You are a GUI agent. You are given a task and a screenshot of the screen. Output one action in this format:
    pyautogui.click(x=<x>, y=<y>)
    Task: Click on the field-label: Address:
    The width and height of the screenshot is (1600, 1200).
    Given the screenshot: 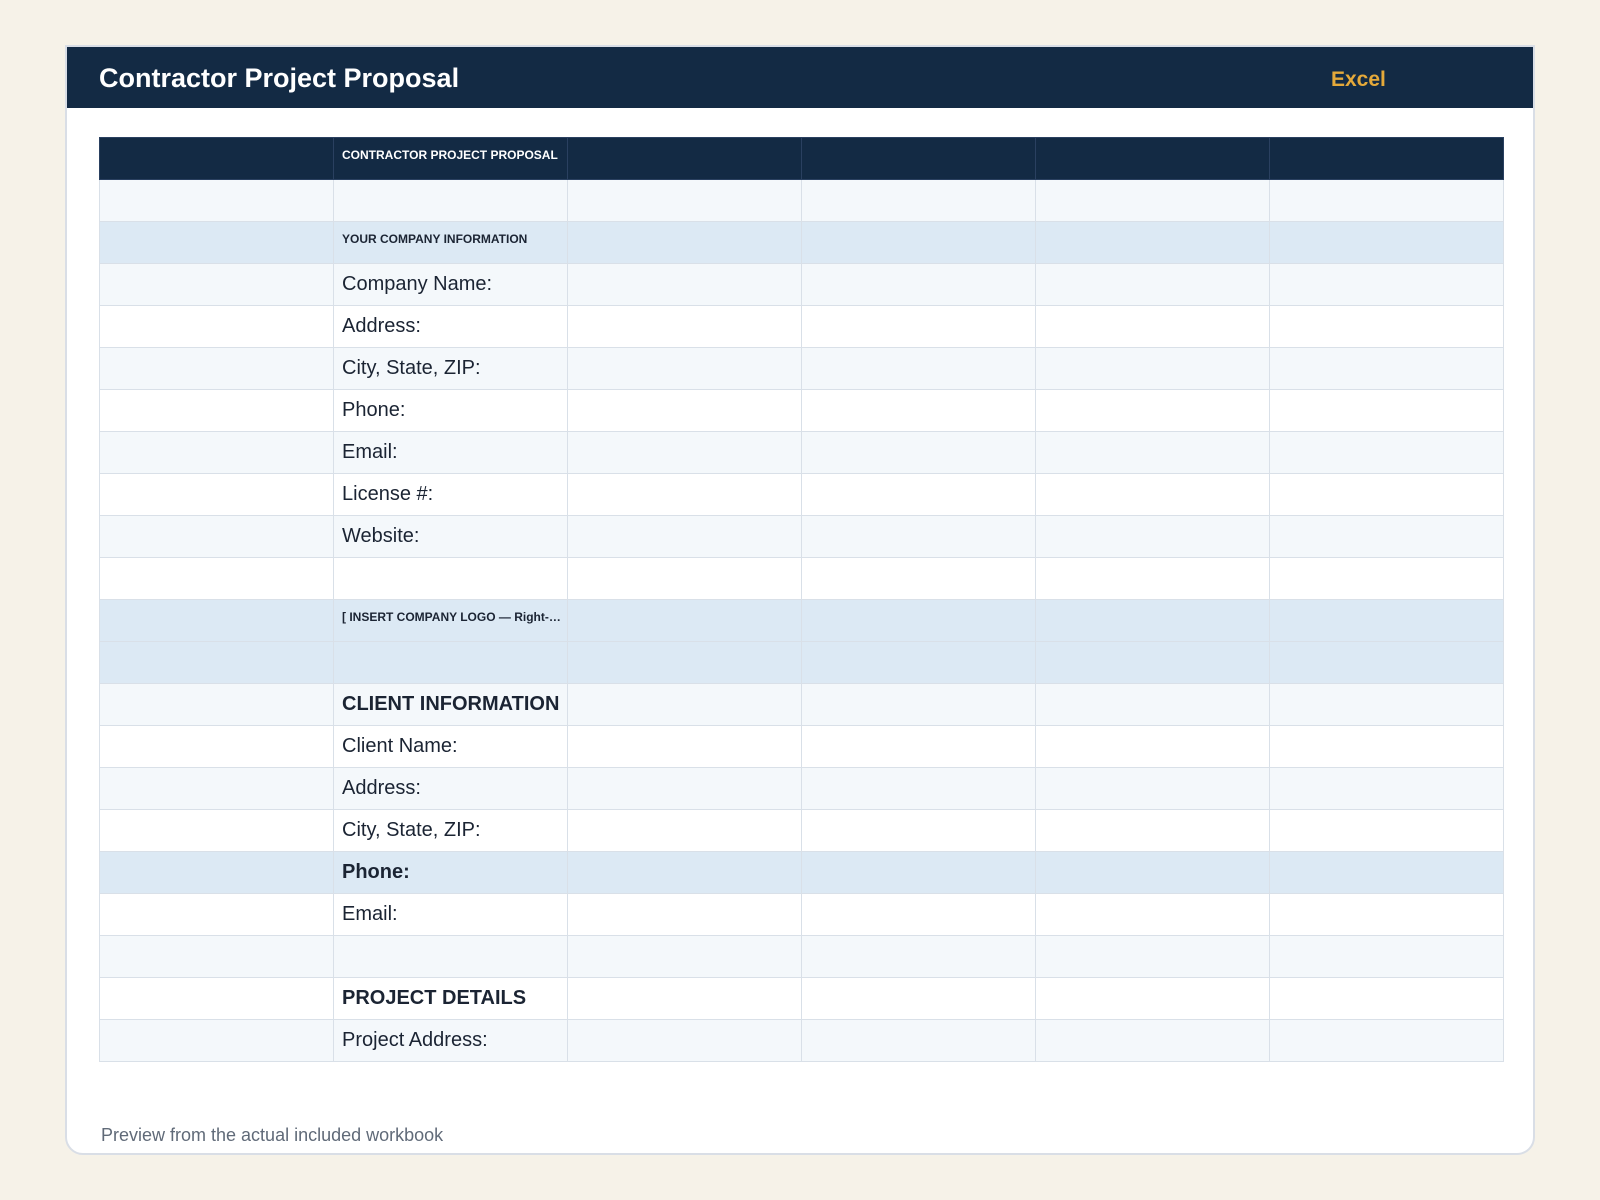 What is the action you would take?
    pyautogui.click(x=450, y=326)
    